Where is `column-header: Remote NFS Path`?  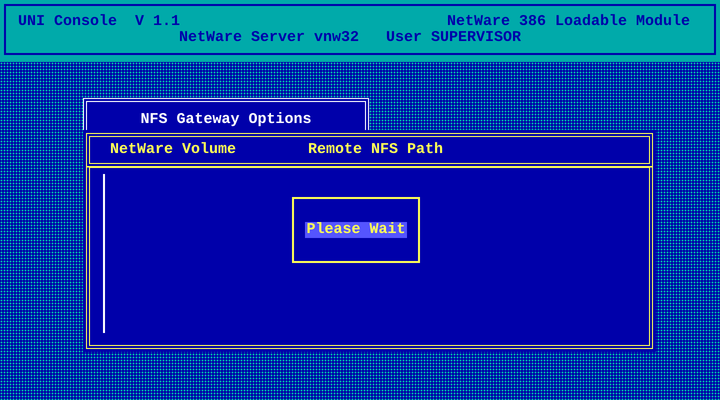 column-header: Remote NFS Path is located at coordinates (376, 150).